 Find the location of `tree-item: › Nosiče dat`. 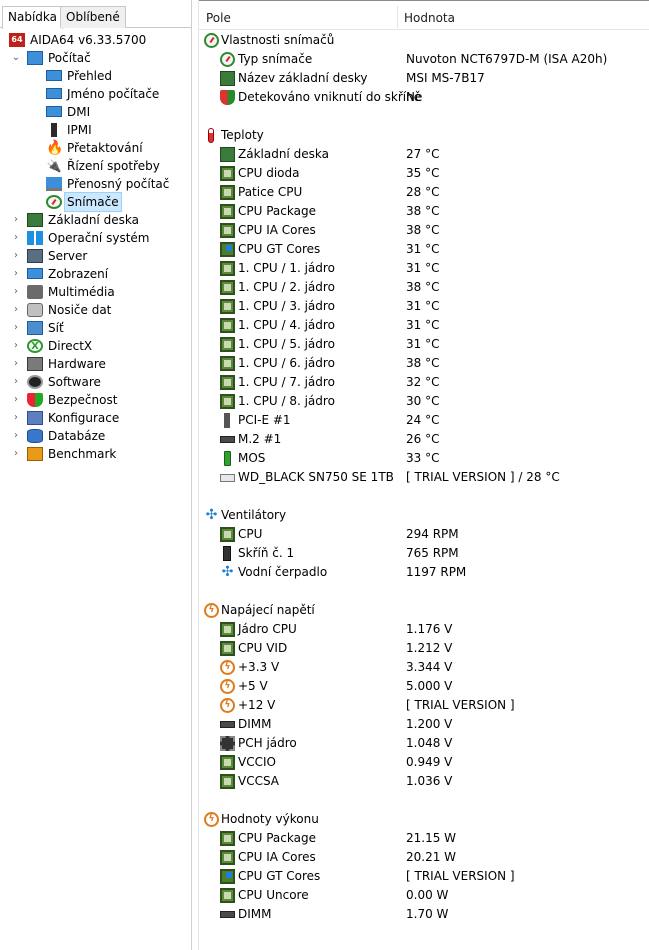

tree-item: › Nosiče dat is located at coordinates (96, 310).